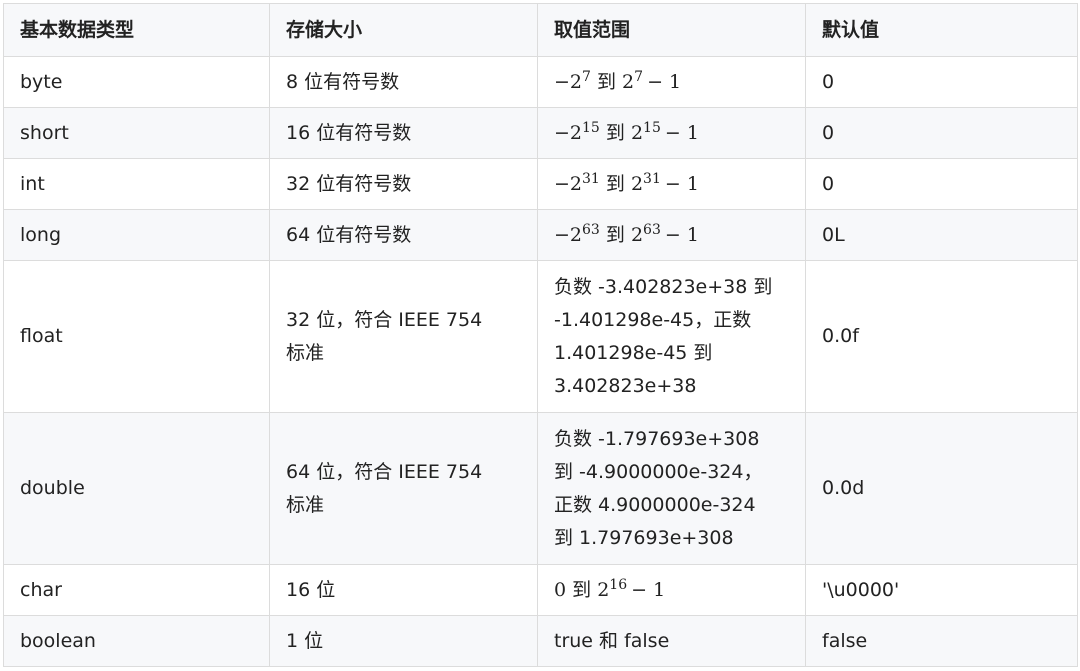 This screenshot has width=1080, height=671. I want to click on header-type: 基本数据类型, so click(136, 30).